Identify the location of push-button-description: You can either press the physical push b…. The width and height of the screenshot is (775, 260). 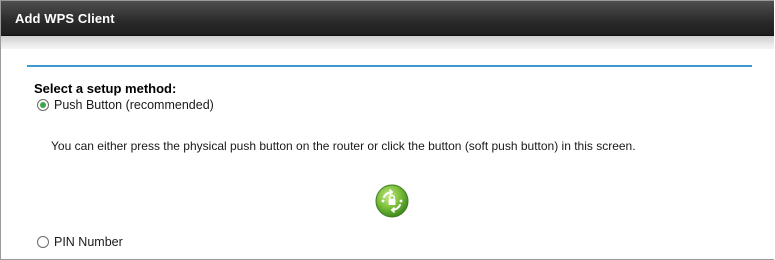
(343, 146).